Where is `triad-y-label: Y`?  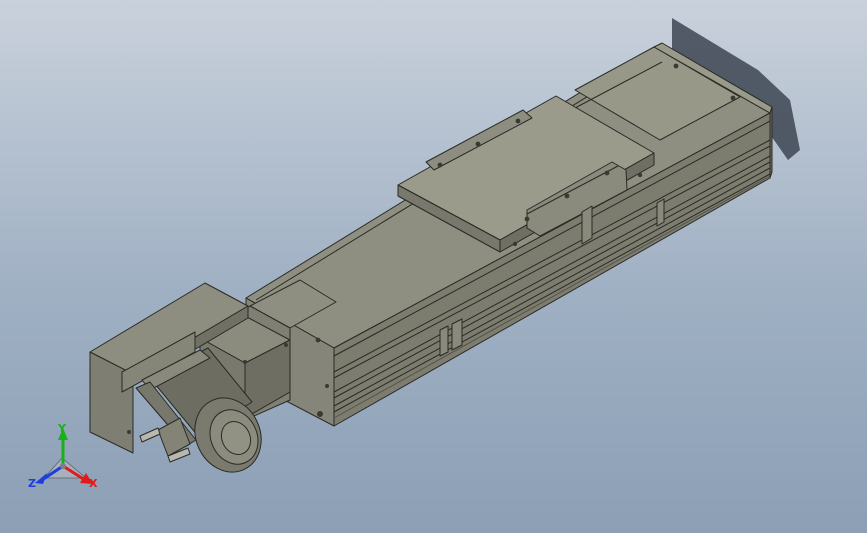 triad-y-label: Y is located at coordinates (62, 428).